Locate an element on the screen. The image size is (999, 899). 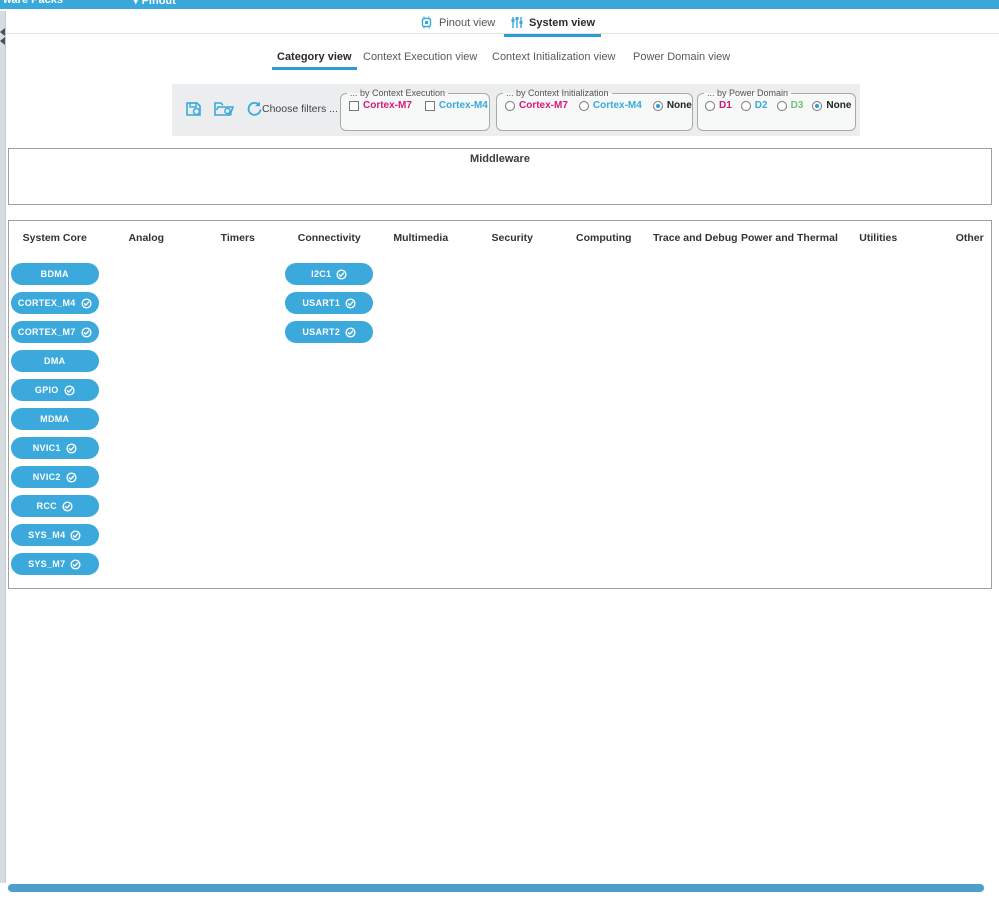
sub-tab-power-domain-view: Power Domain view is located at coordinates (681, 59).